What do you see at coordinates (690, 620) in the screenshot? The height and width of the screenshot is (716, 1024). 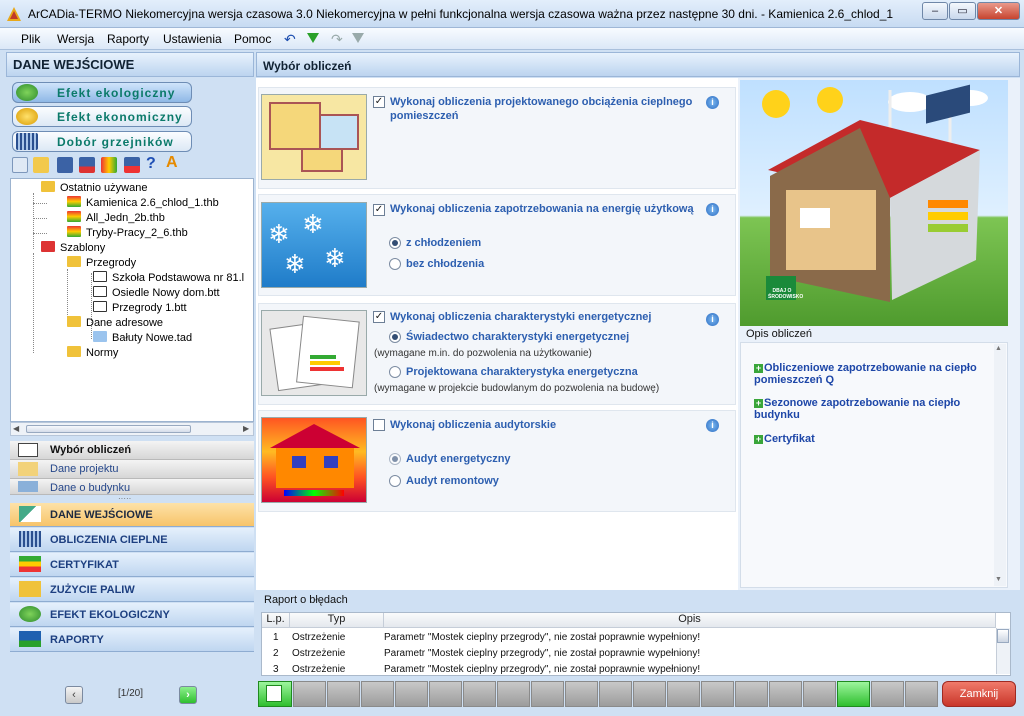 I see `col-header-opis: Opis` at bounding box center [690, 620].